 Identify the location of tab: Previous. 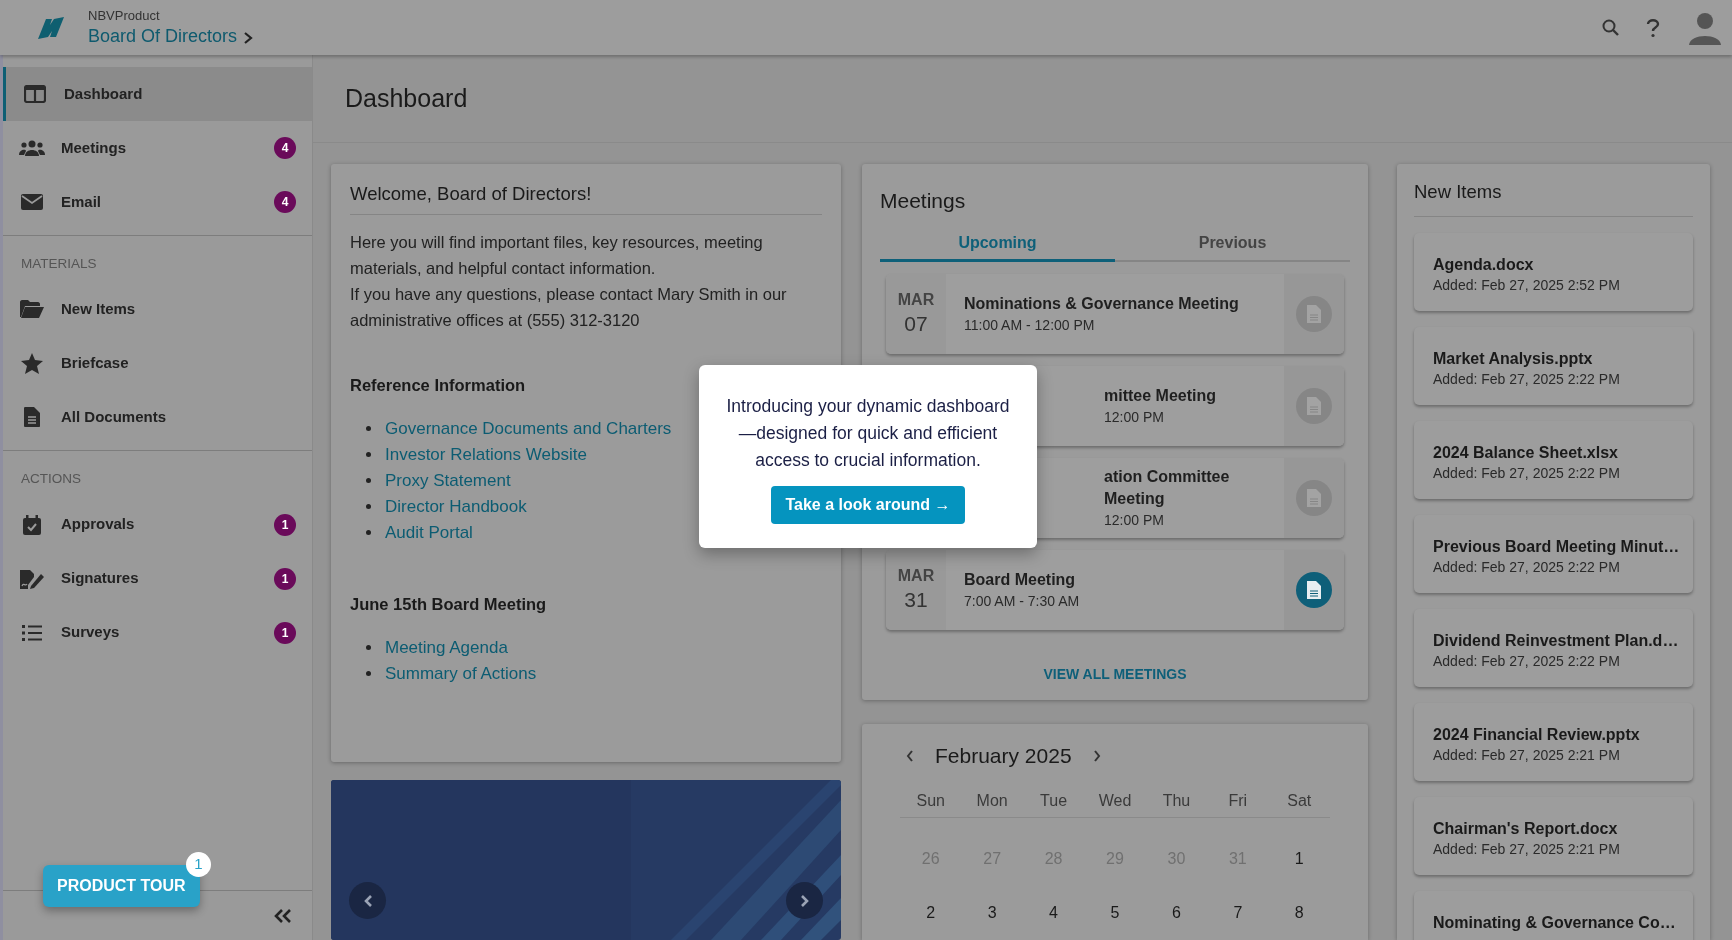
(1232, 244).